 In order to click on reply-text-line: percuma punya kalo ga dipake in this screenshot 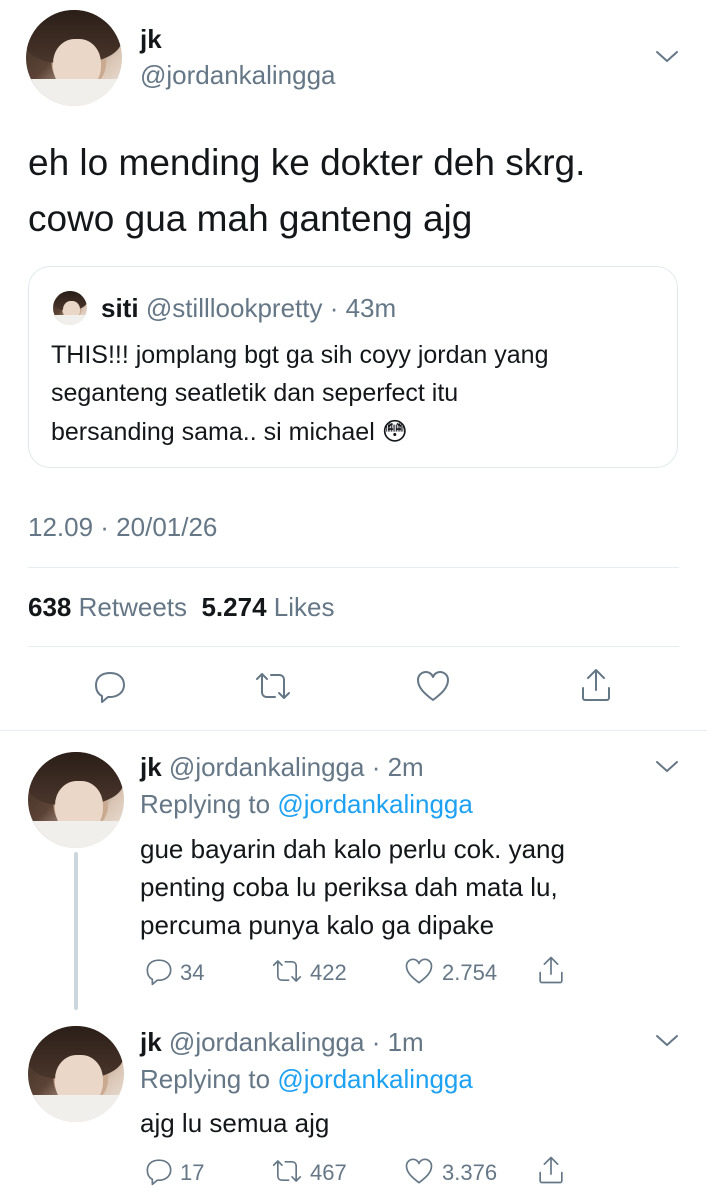, I will do `click(317, 925)`.